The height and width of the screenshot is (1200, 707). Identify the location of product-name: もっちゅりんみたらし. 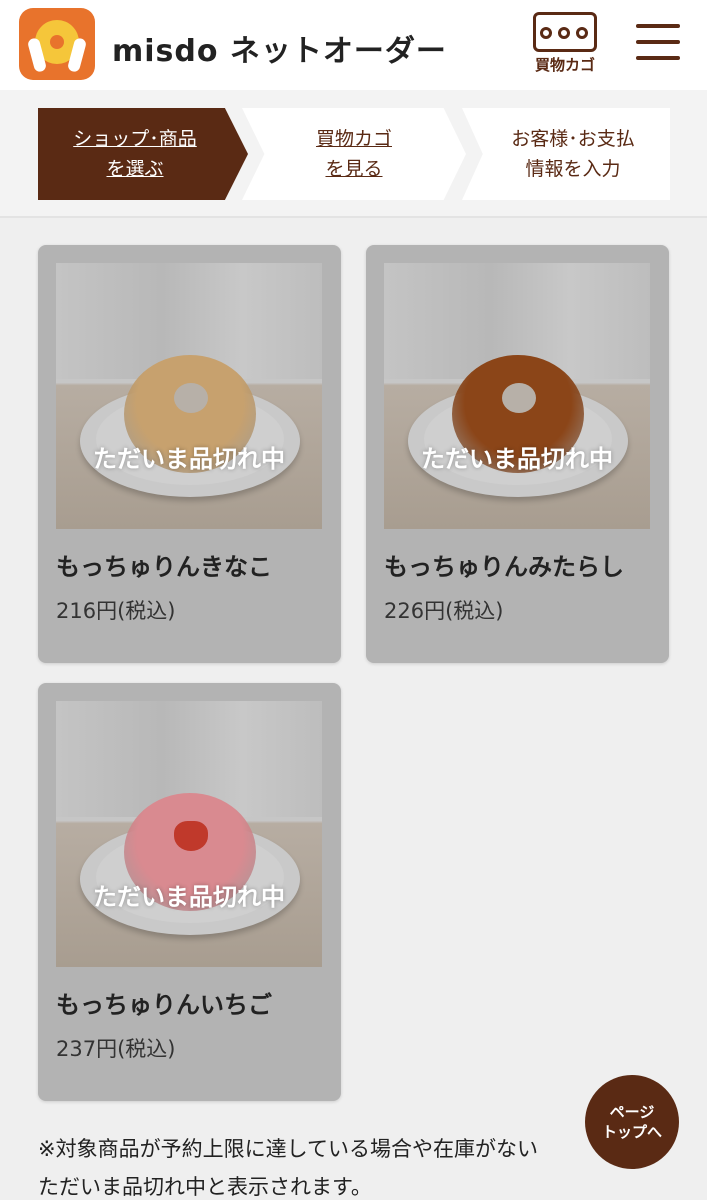
(504, 567).